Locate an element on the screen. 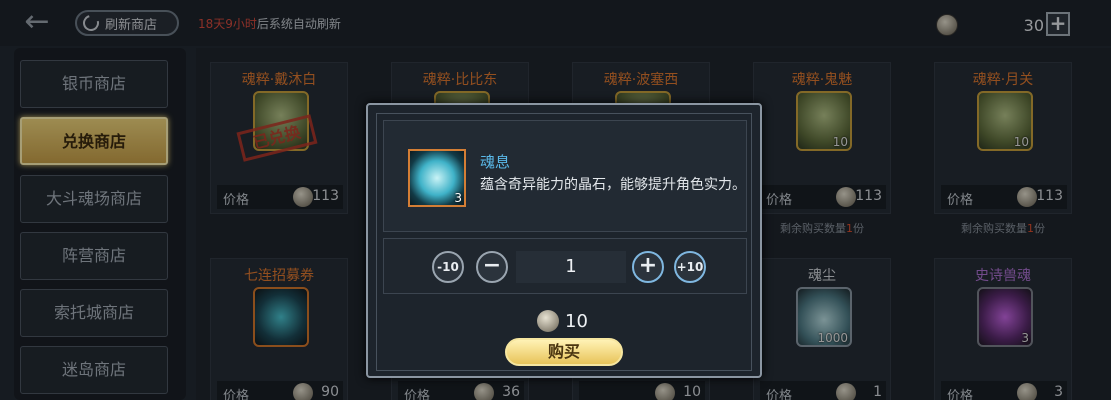 The width and height of the screenshot is (1111, 400). quantity-stepper: -10 − 1 + +10 is located at coordinates (565, 266).